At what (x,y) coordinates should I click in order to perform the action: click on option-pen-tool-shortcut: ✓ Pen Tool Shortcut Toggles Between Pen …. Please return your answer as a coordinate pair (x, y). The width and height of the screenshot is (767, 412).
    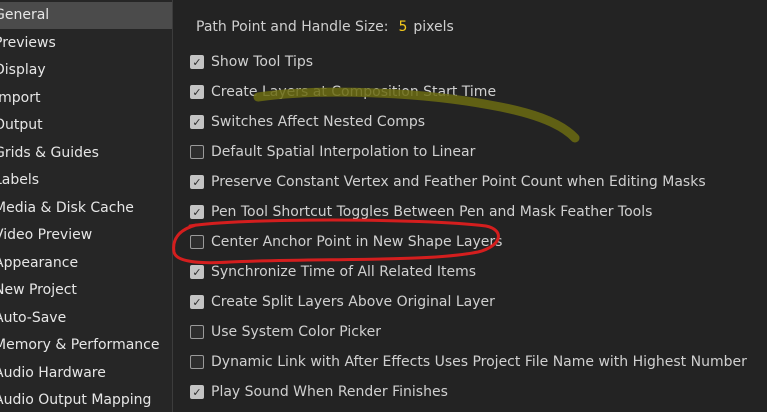
    Looking at the image, I should click on (421, 212).